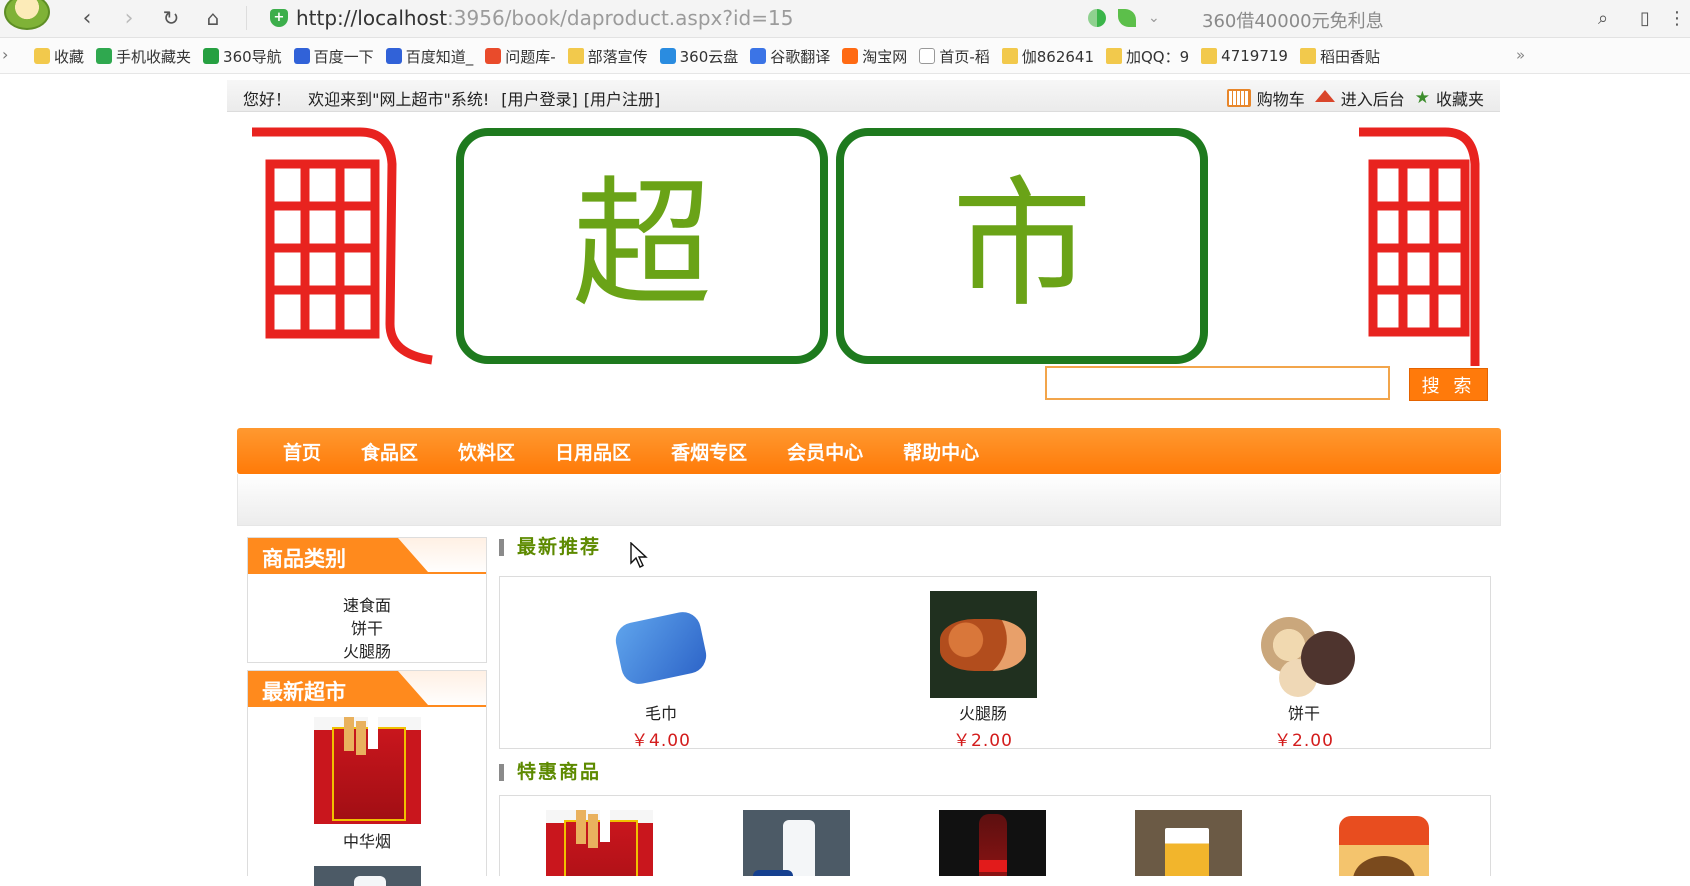 The height and width of the screenshot is (886, 1690). What do you see at coordinates (213, 18) in the screenshot?
I see `home-icon: ⌂` at bounding box center [213, 18].